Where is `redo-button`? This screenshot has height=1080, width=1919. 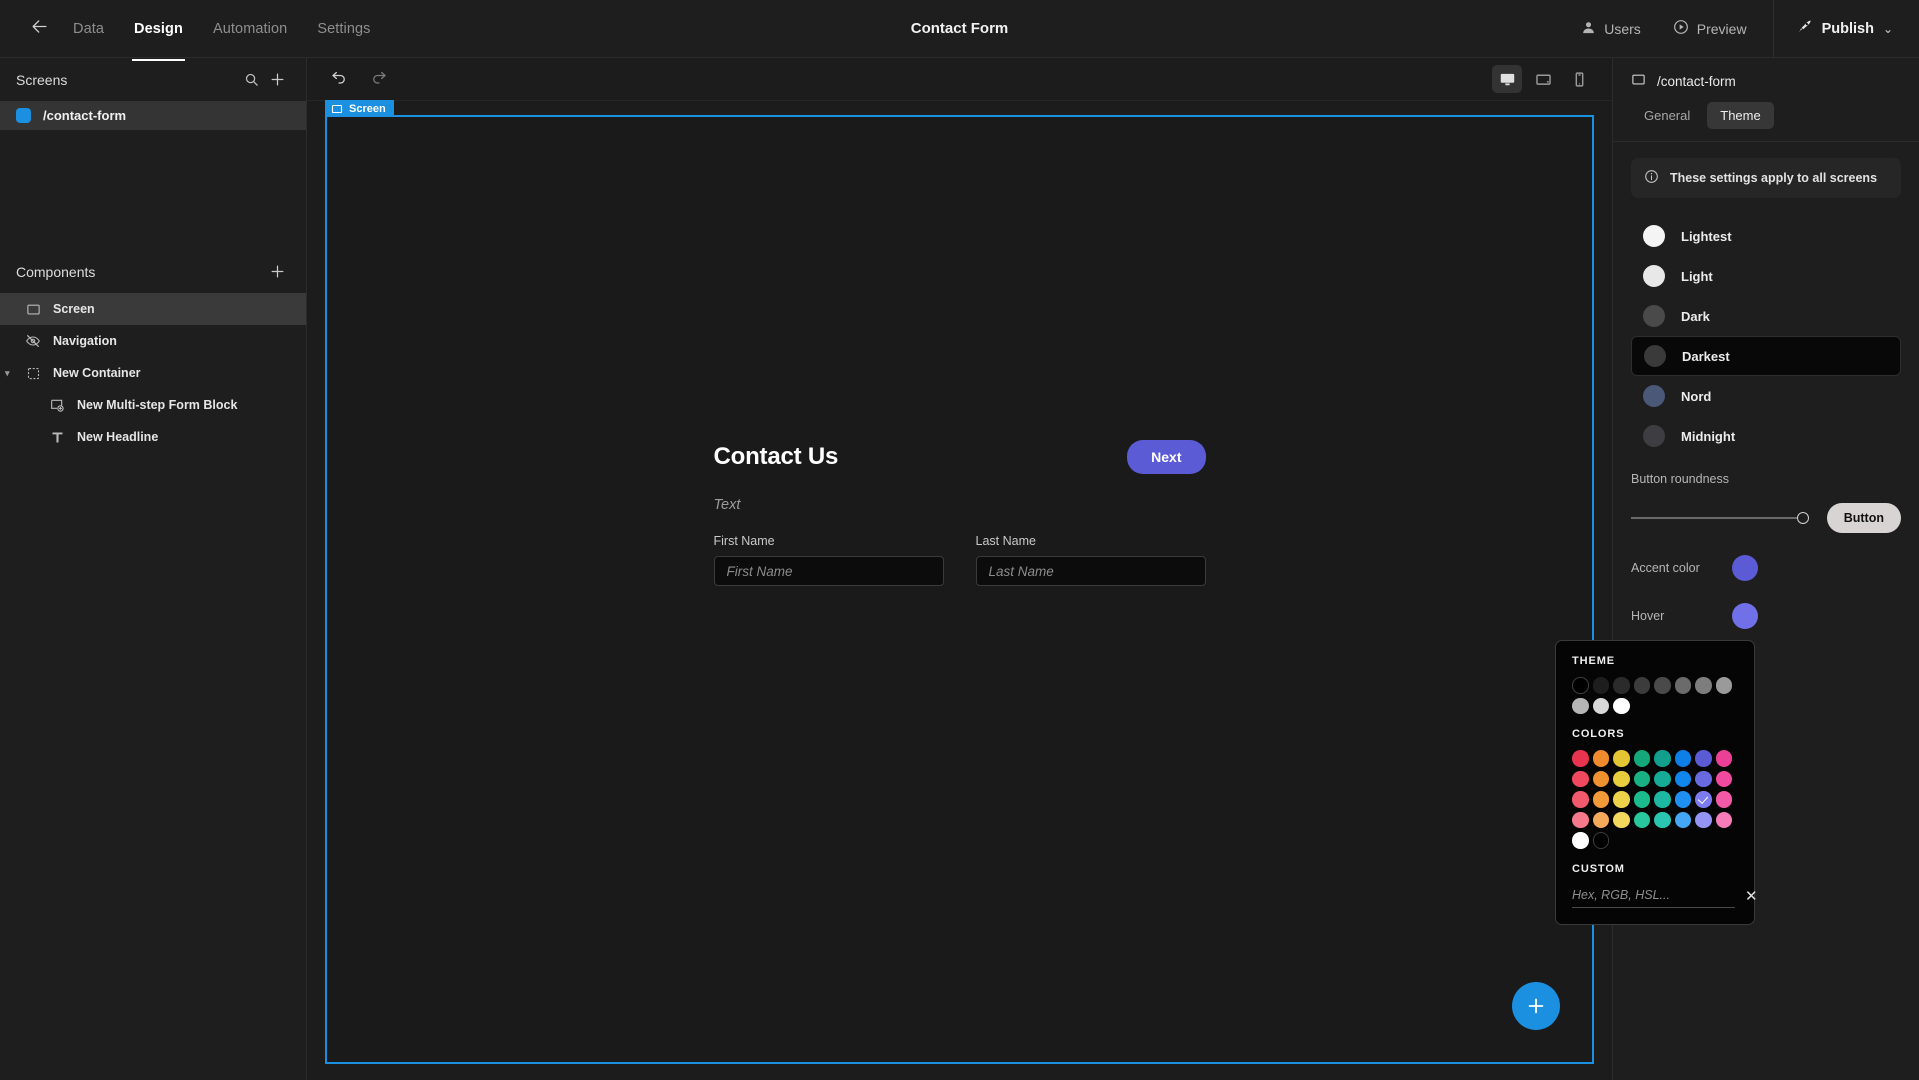 redo-button is located at coordinates (379, 79).